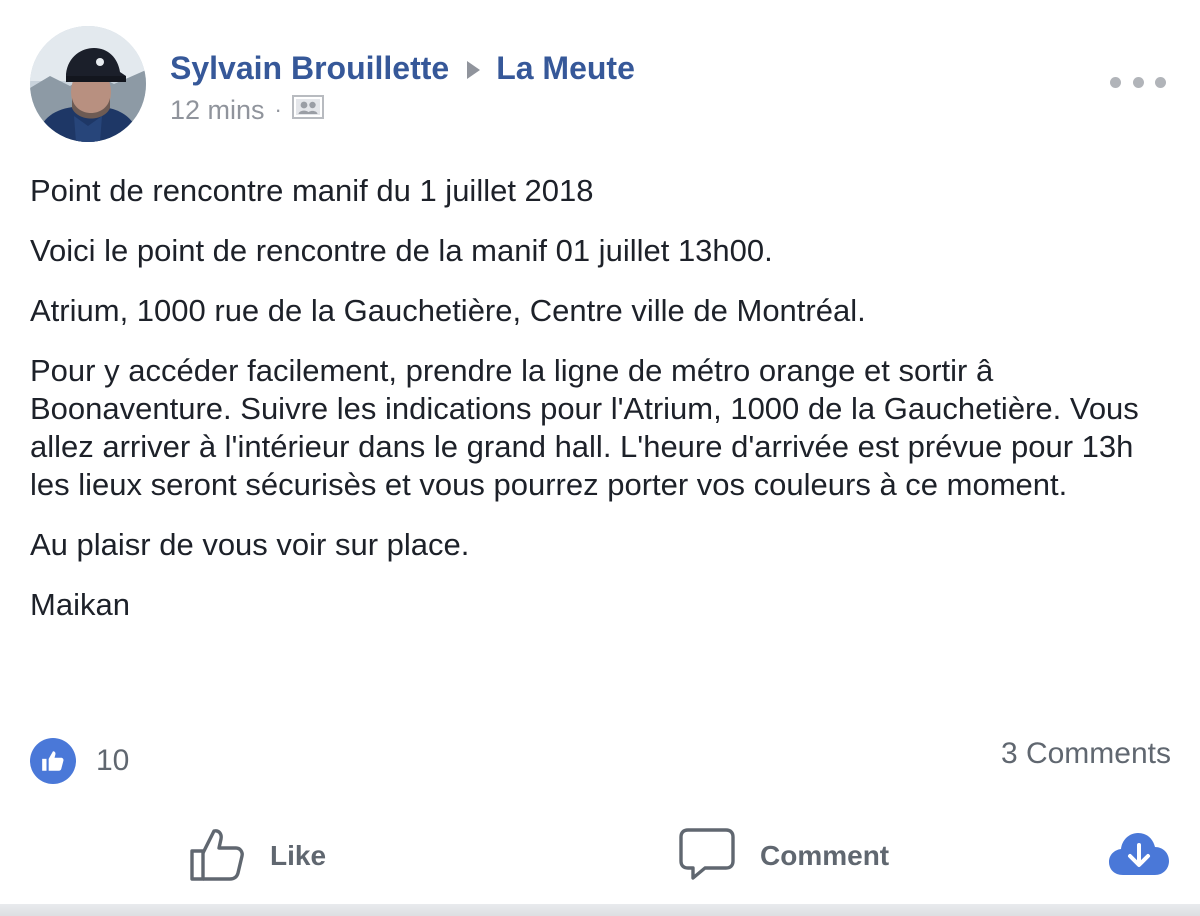 The width and height of the screenshot is (1200, 916). What do you see at coordinates (250, 544) in the screenshot?
I see `post-paragraph: Au plaisr de vous voir sur place.` at bounding box center [250, 544].